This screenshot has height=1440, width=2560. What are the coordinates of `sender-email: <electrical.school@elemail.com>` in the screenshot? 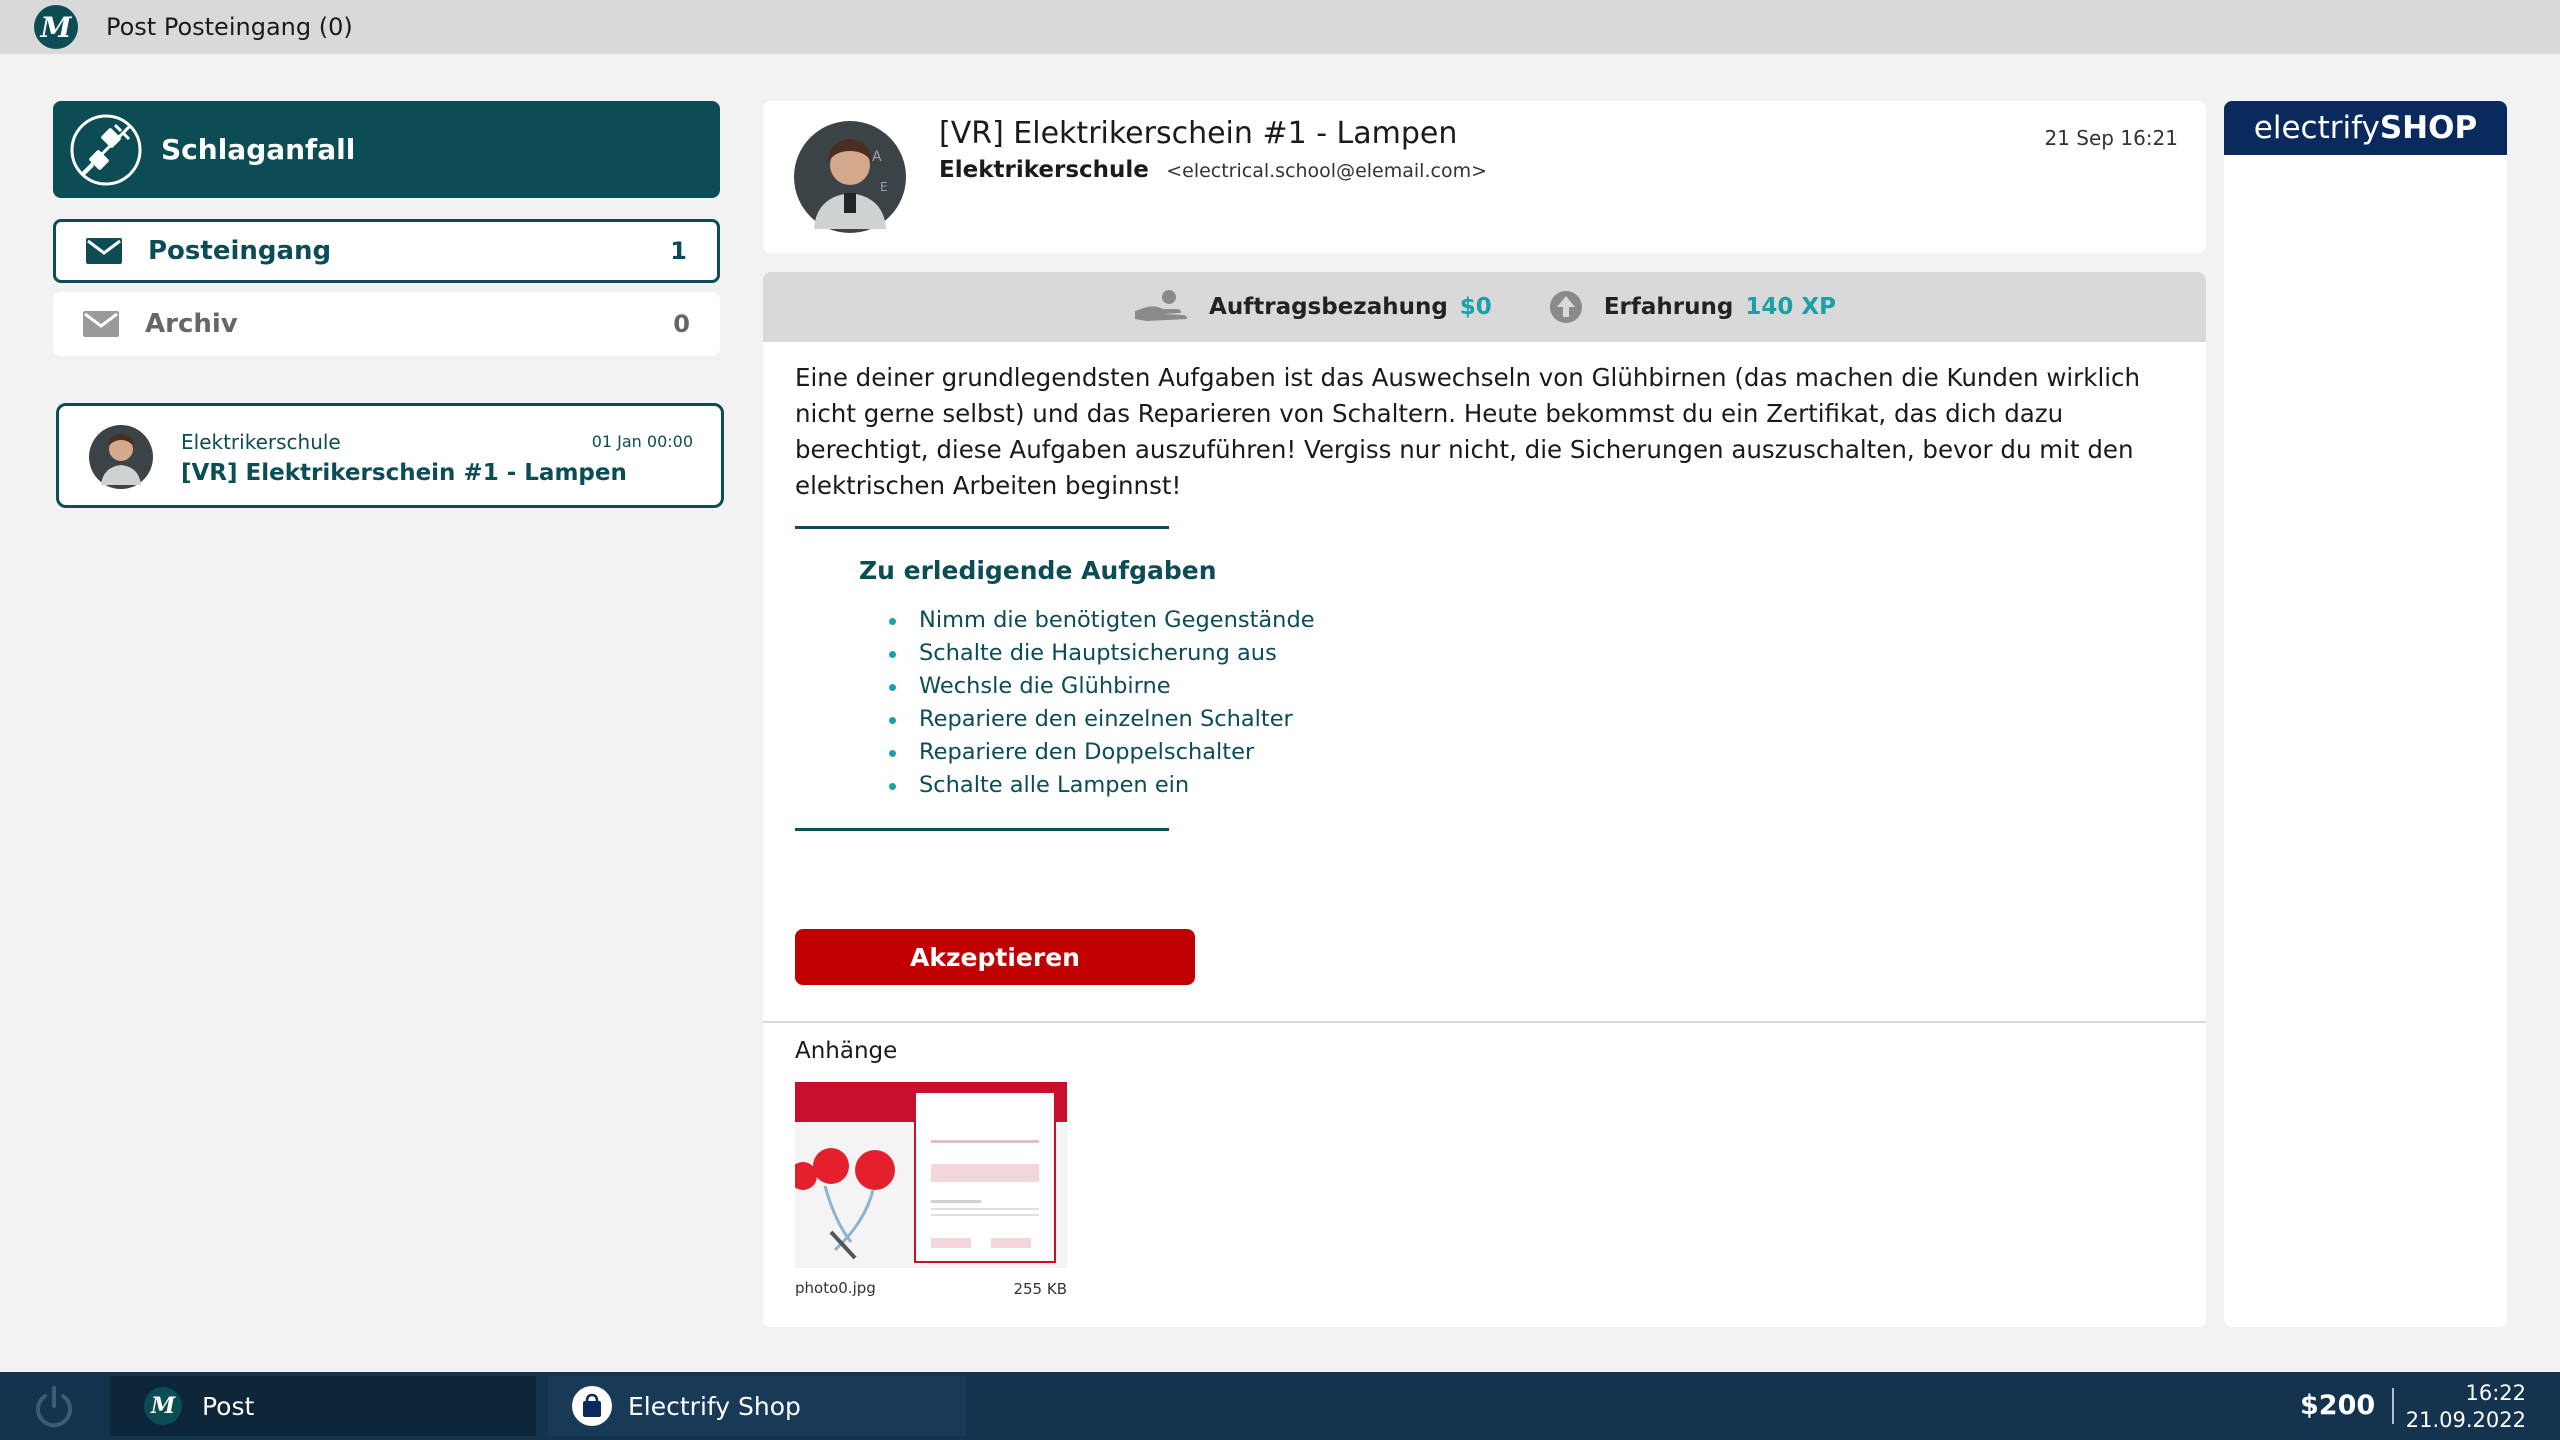 It's located at (1326, 171).